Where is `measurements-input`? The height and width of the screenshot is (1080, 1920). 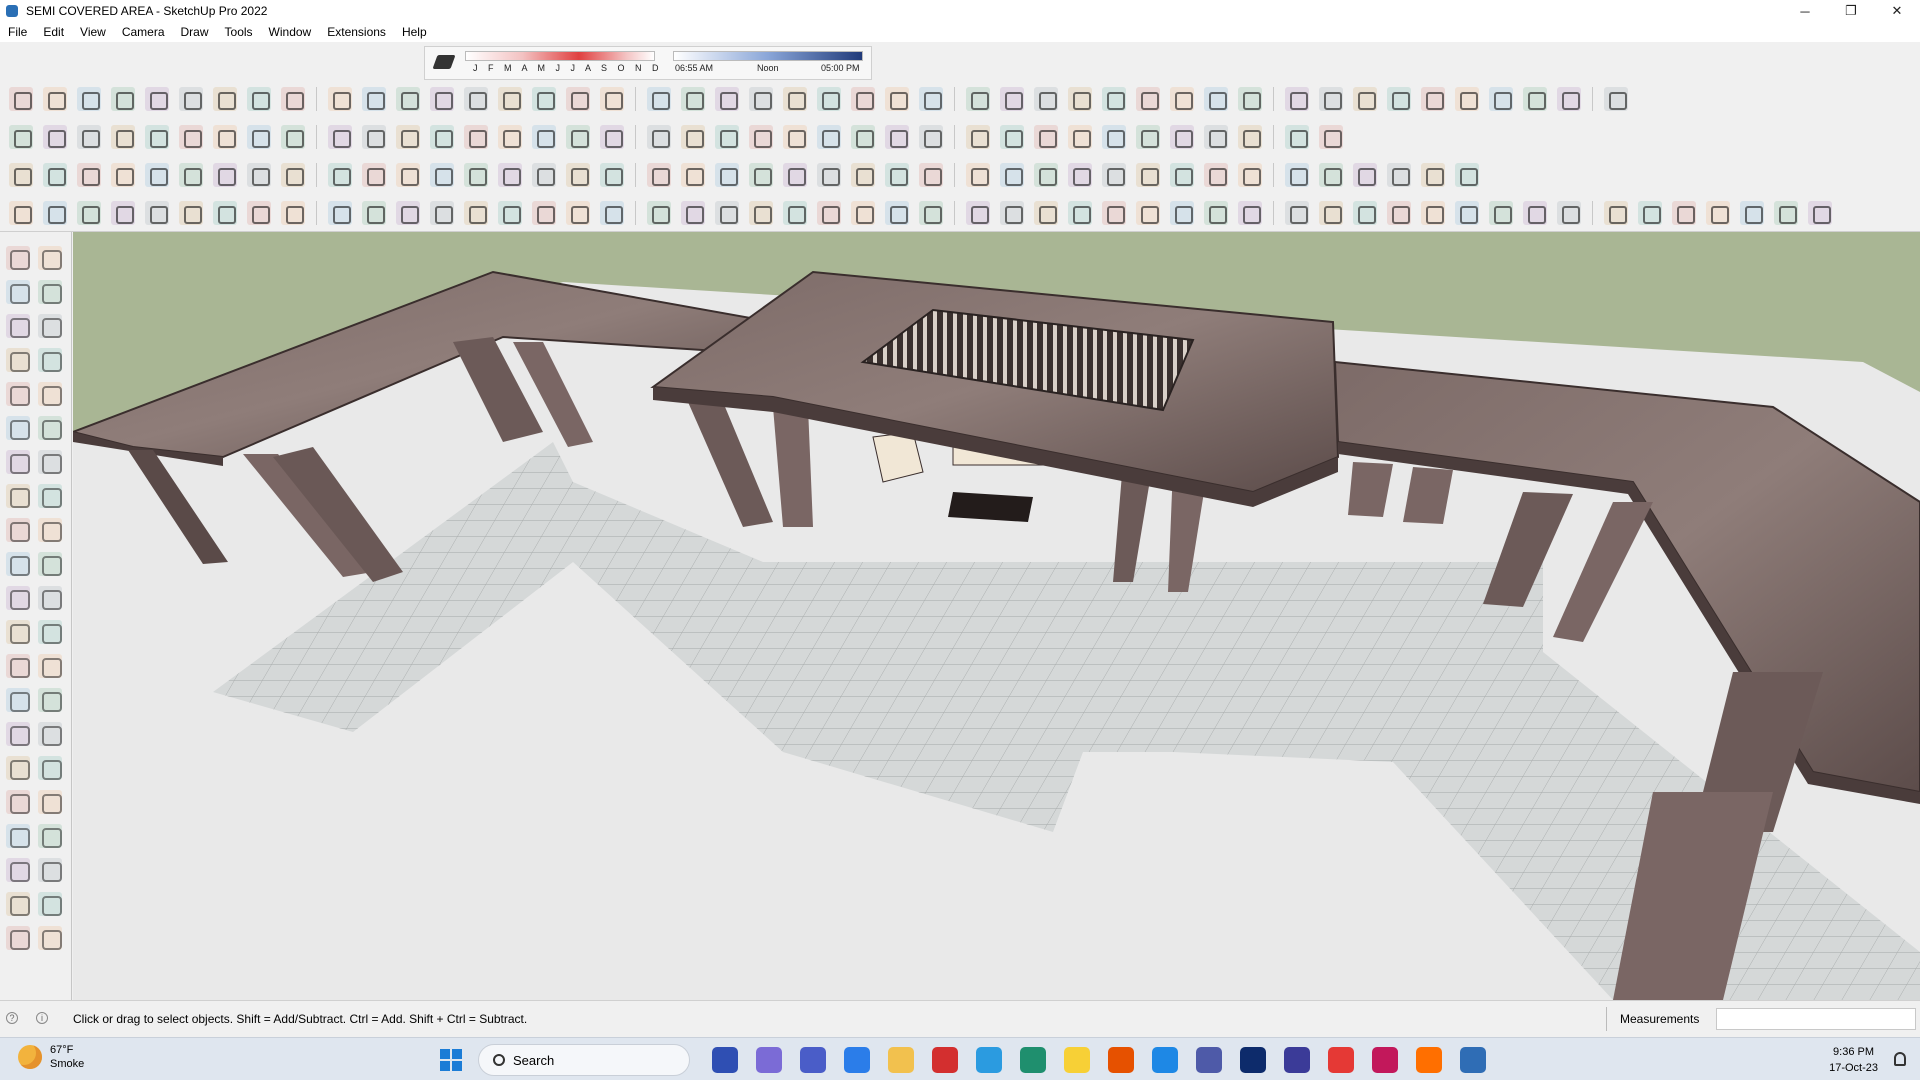 measurements-input is located at coordinates (1816, 1019).